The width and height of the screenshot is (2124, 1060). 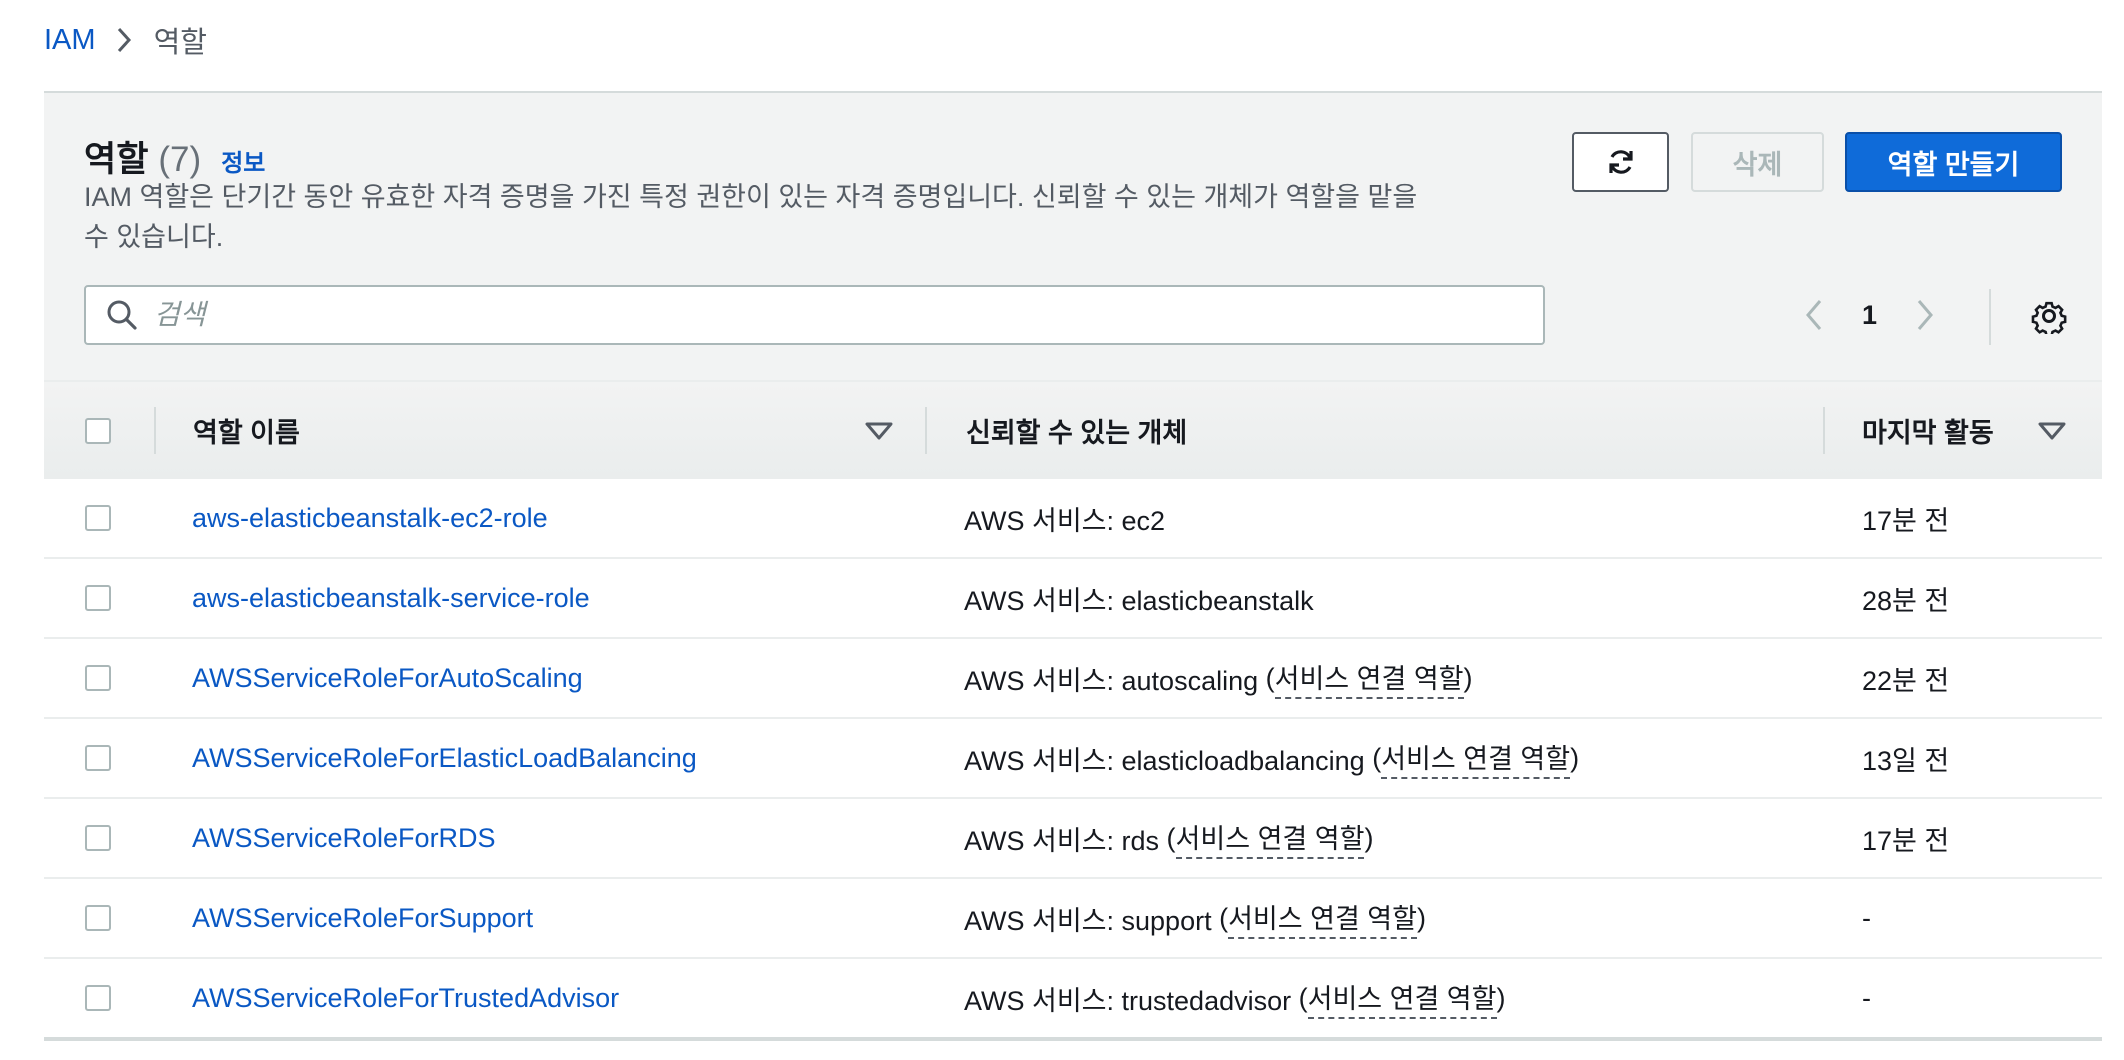 I want to click on breadcrumb-current: 역할, so click(x=180, y=43).